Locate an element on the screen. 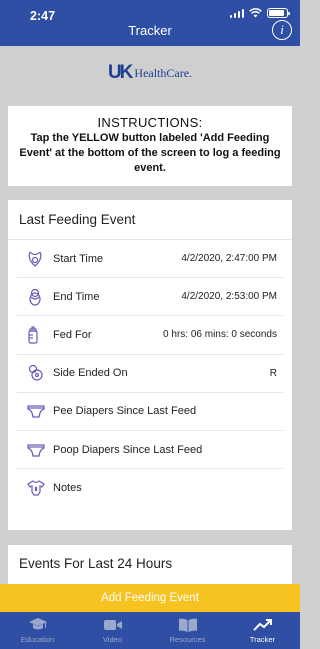 This screenshot has height=649, width=320. tab-education: Education is located at coordinates (37, 630).